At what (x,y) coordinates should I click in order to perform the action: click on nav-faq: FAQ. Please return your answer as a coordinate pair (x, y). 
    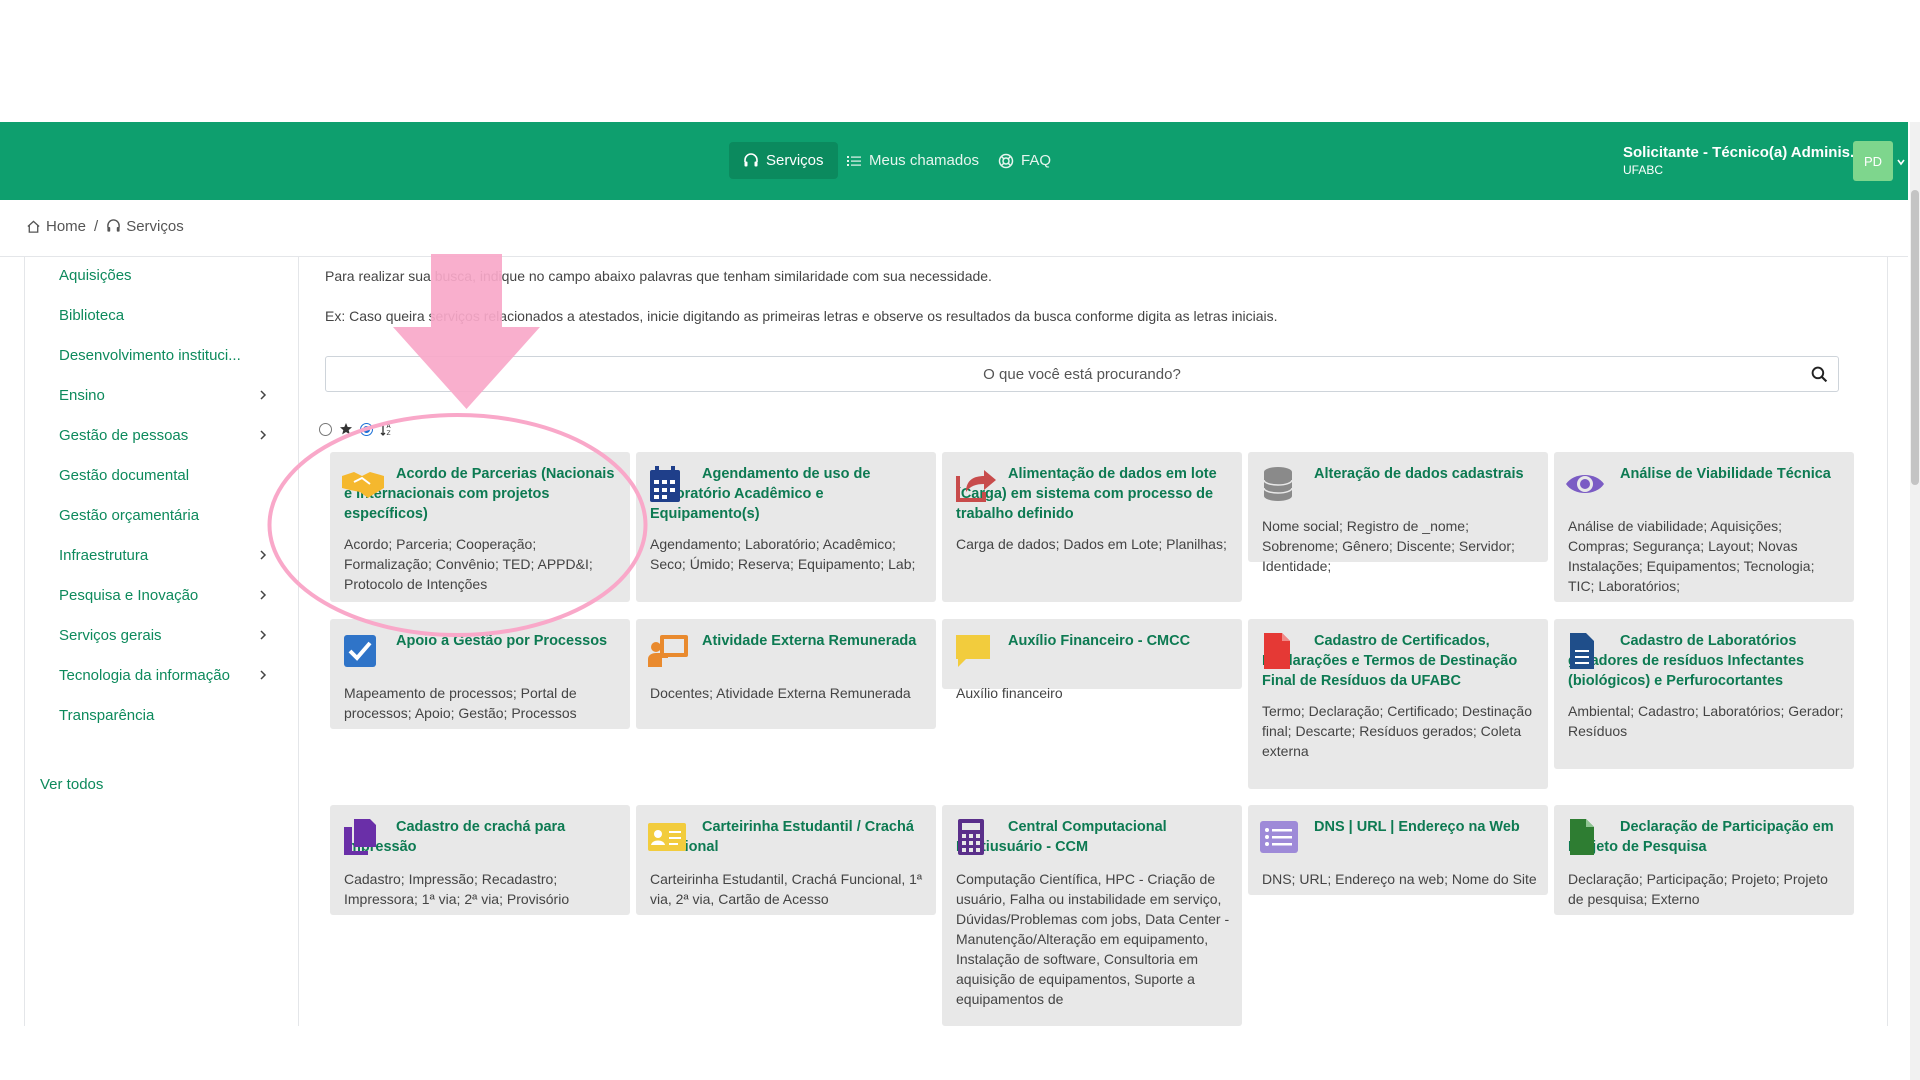
    Looking at the image, I should click on (1024, 160).